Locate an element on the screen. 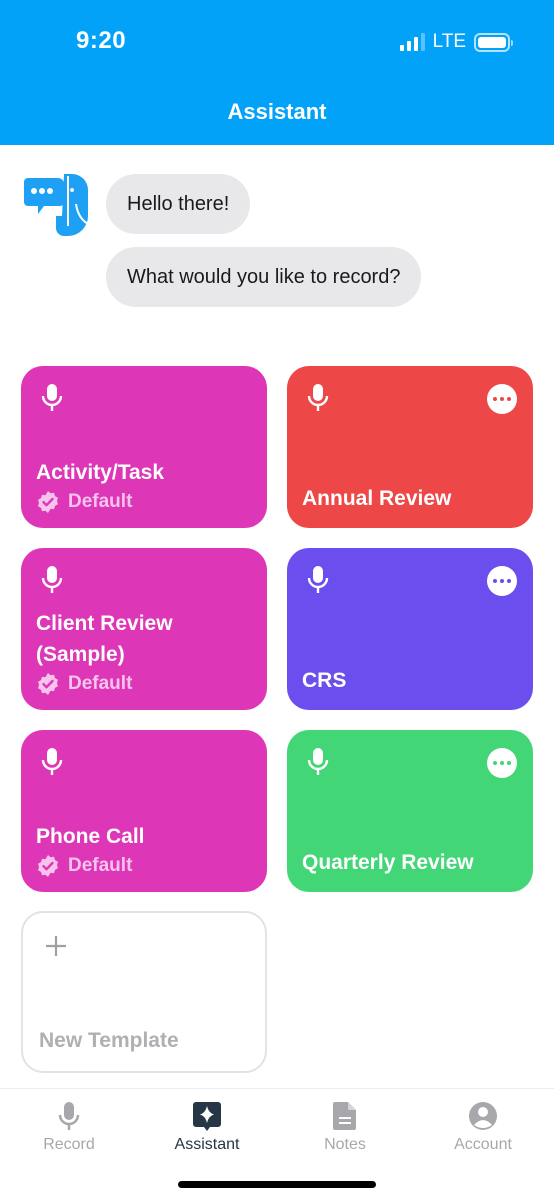 The width and height of the screenshot is (554, 1200). tab-assistant: Assistant is located at coordinates (207, 1127).